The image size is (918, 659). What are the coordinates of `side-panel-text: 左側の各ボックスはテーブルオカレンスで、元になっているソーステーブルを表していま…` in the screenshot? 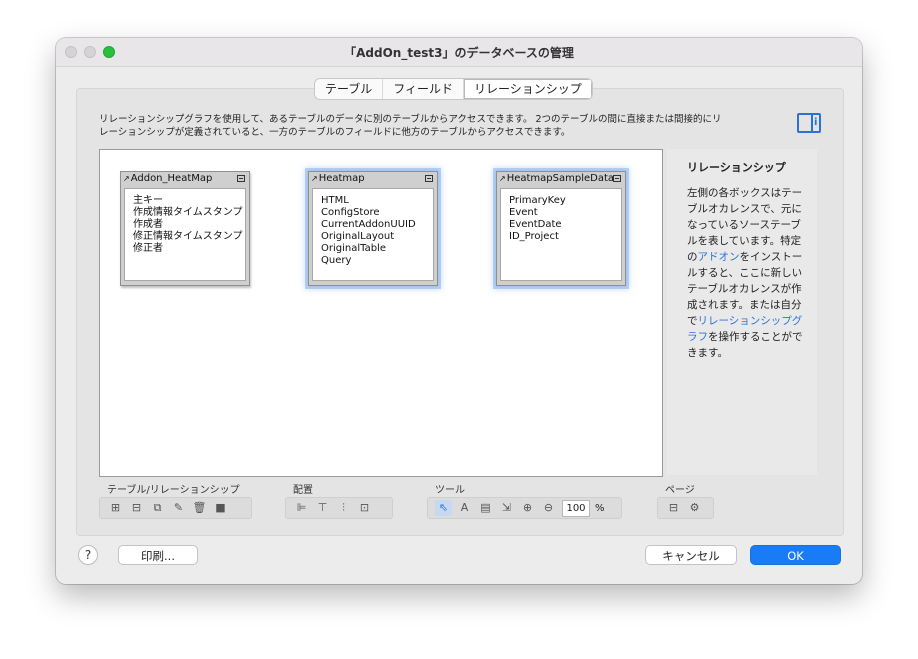 It's located at (746, 273).